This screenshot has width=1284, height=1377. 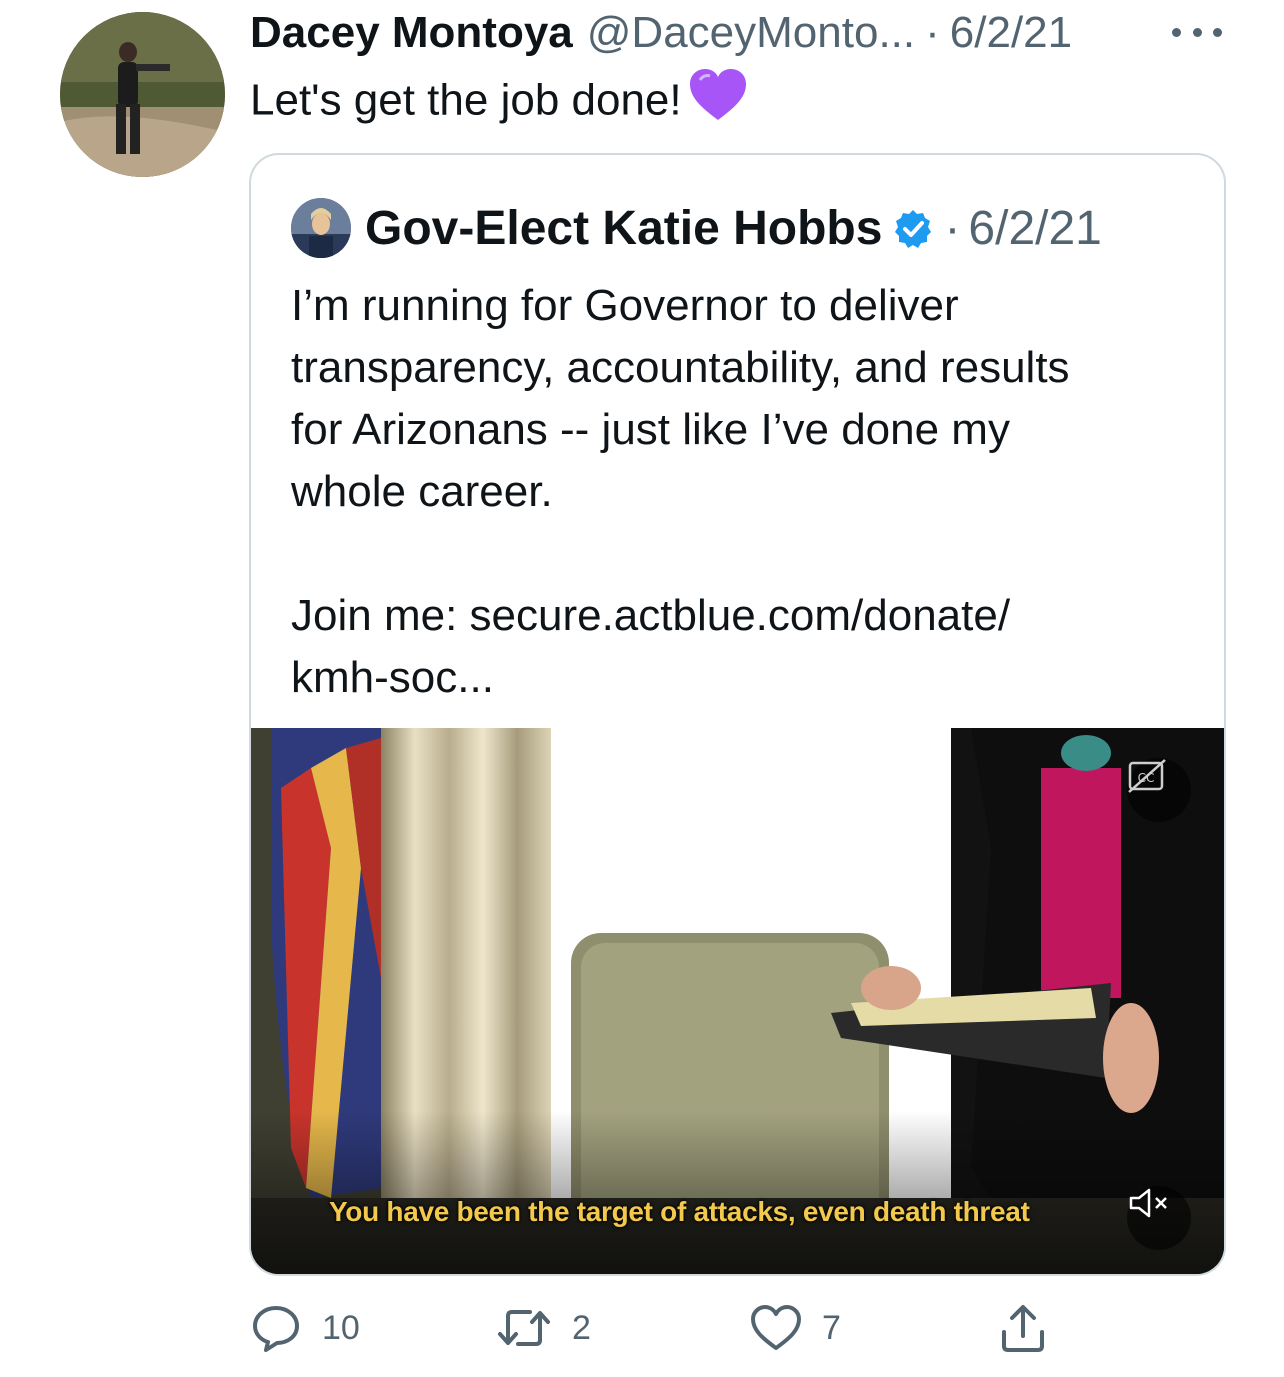 I want to click on quote-author-avatar, so click(x=321, y=228).